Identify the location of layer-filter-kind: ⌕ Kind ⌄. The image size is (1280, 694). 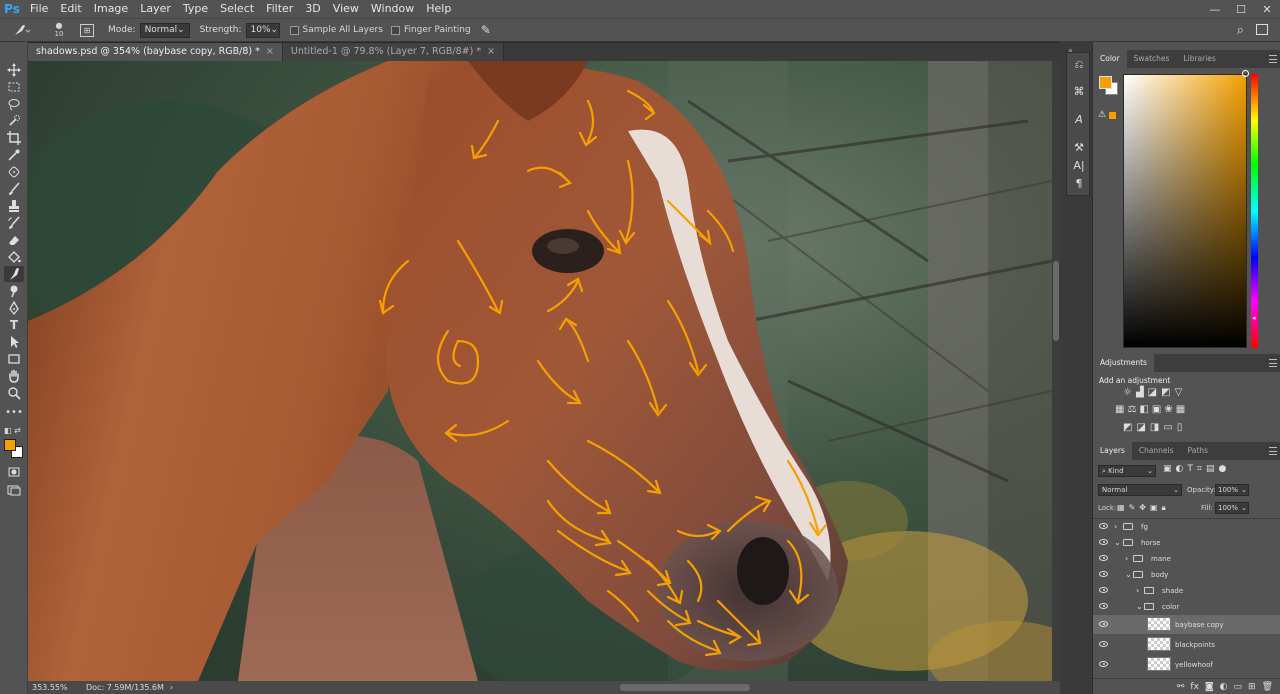
(1127, 471).